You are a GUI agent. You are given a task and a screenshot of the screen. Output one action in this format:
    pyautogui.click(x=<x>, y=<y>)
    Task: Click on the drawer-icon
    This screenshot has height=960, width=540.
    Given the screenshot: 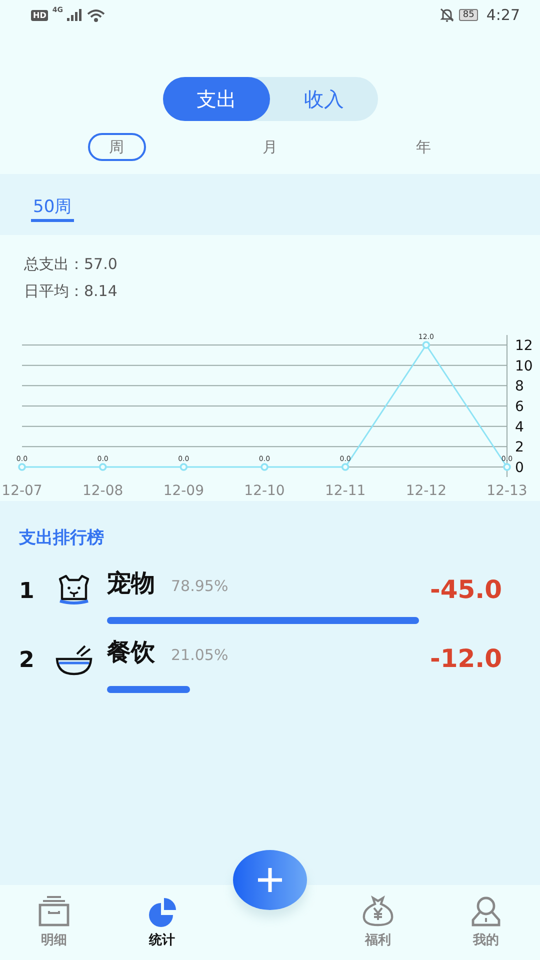 What is the action you would take?
    pyautogui.click(x=54, y=911)
    